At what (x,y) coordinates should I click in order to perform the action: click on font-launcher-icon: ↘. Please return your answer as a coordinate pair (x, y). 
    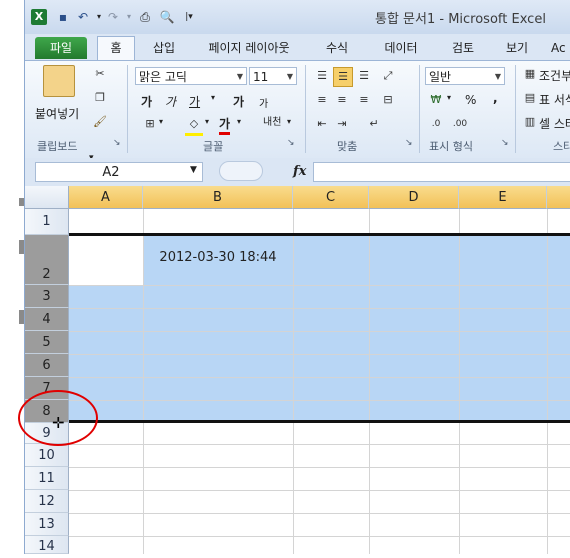
    Looking at the image, I should click on (291, 143).